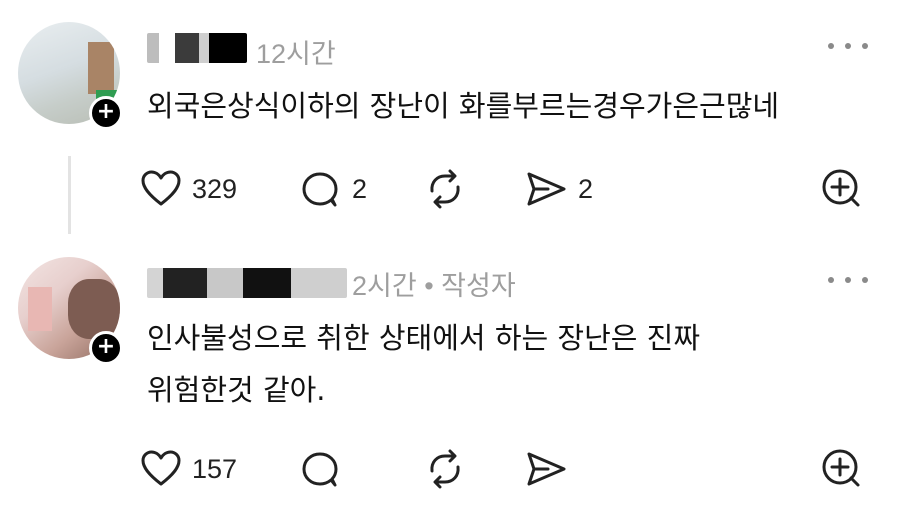 The width and height of the screenshot is (900, 510). I want to click on like-count: 329, so click(215, 188).